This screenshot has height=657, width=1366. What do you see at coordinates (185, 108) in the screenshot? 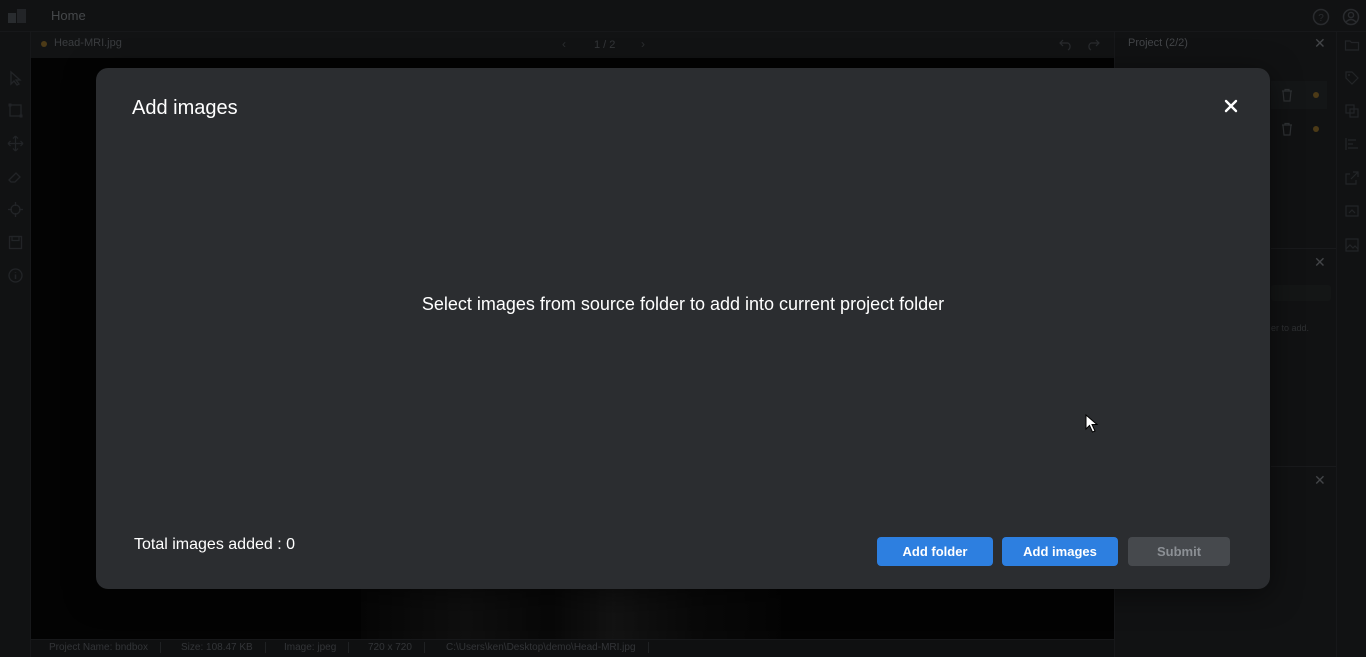
I see `dialog-title: Add images` at bounding box center [185, 108].